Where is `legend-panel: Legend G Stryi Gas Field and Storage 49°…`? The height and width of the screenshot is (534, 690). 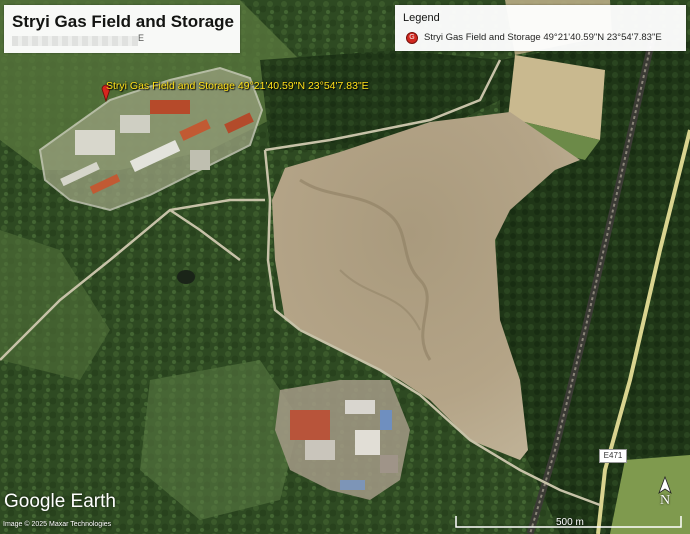
legend-panel: Legend G Stryi Gas Field and Storage 49°… is located at coordinates (540, 28).